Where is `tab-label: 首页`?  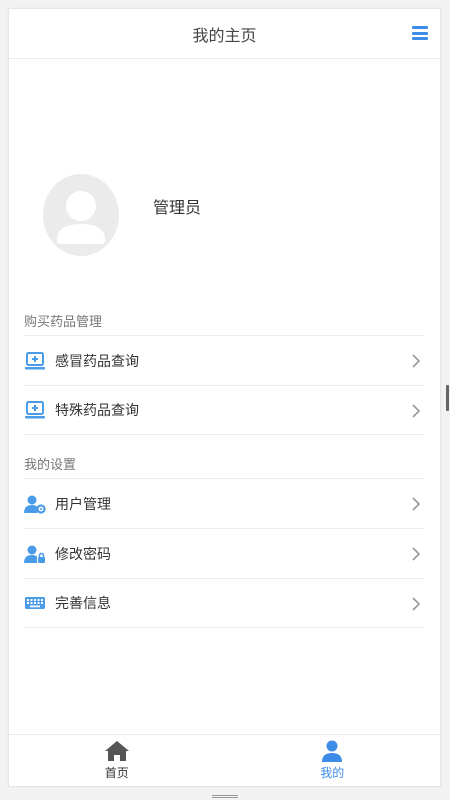
tab-label: 首页 is located at coordinates (116, 773).